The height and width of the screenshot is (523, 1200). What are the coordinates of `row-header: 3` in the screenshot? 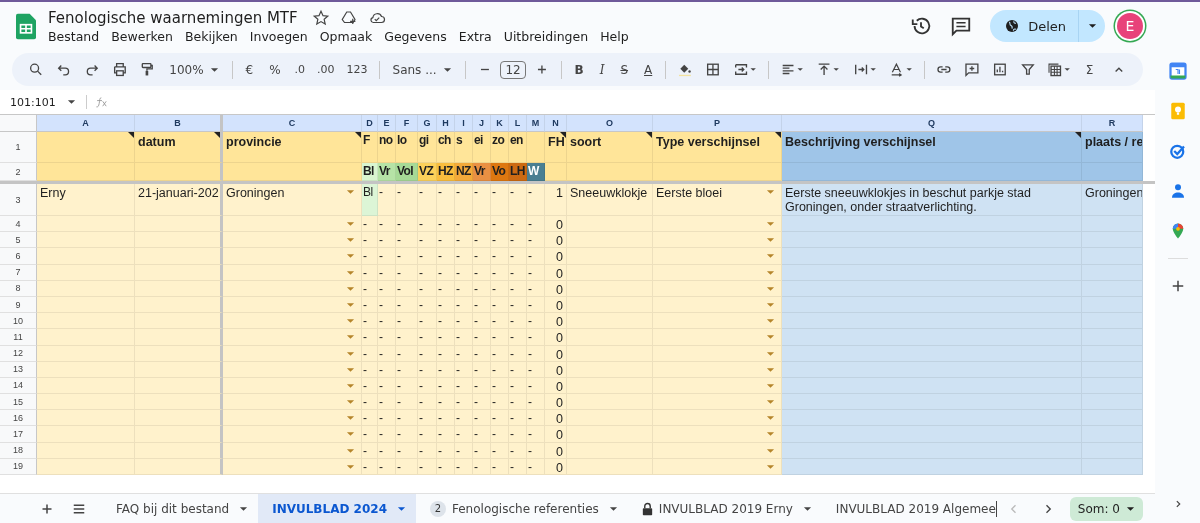 It's located at (18, 200).